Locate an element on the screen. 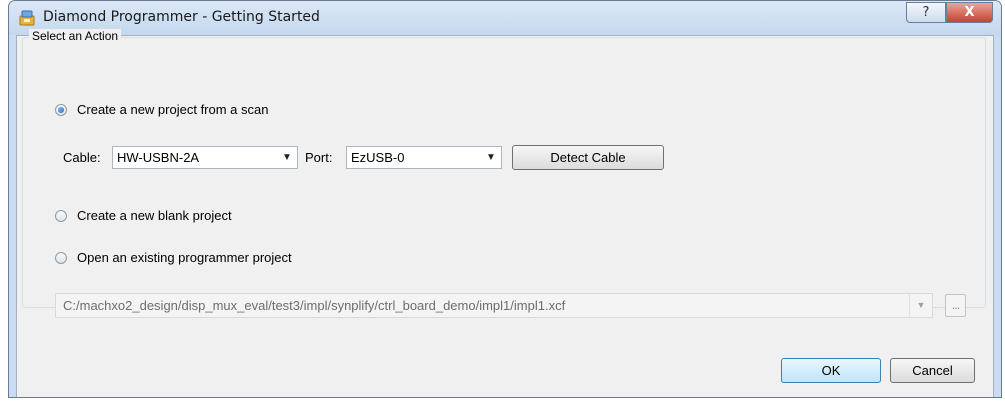  ok-button: OK is located at coordinates (831, 370).